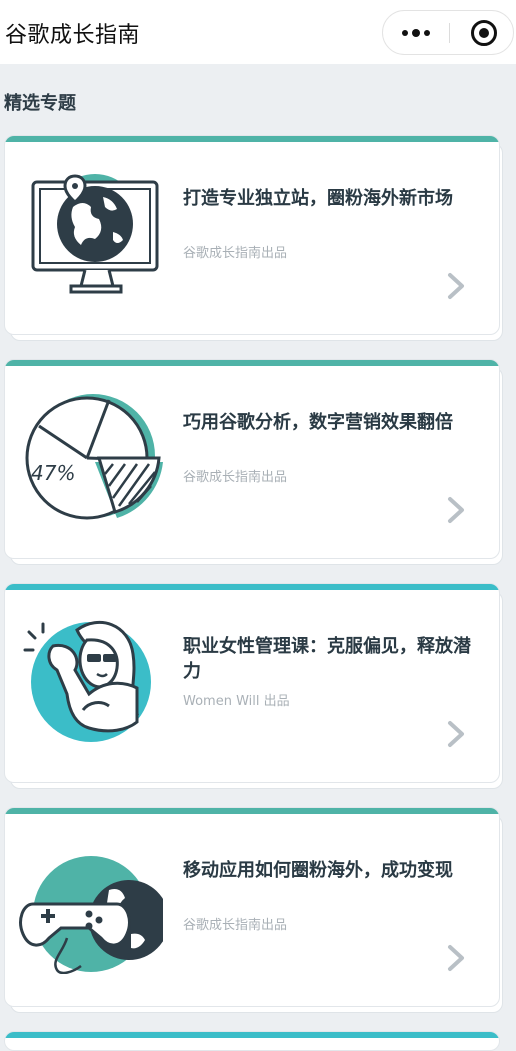  I want to click on mini-program-capsule, so click(448, 32).